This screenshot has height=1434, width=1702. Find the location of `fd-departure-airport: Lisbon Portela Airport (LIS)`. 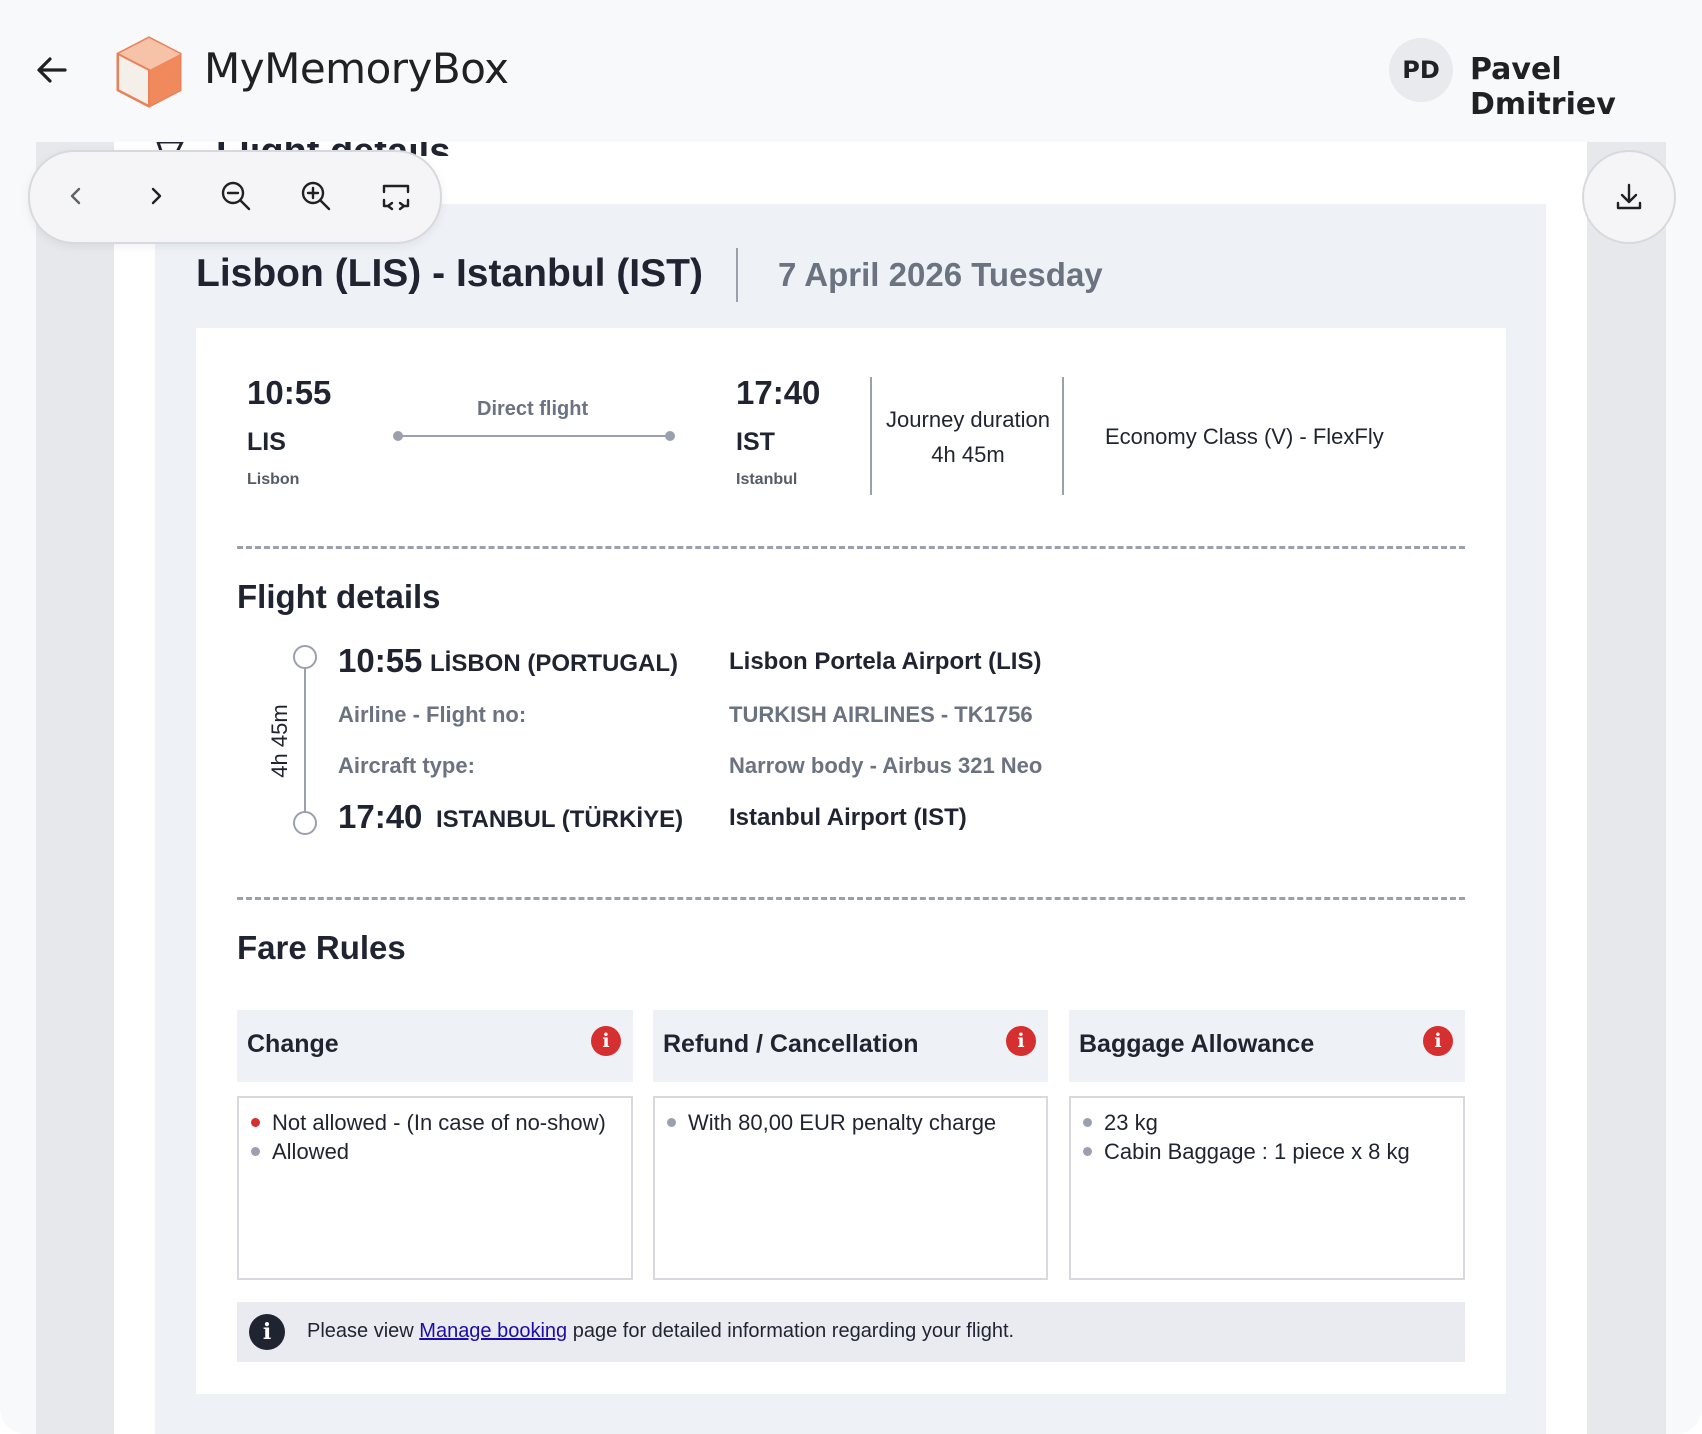

fd-departure-airport: Lisbon Portela Airport (LIS) is located at coordinates (885, 661).